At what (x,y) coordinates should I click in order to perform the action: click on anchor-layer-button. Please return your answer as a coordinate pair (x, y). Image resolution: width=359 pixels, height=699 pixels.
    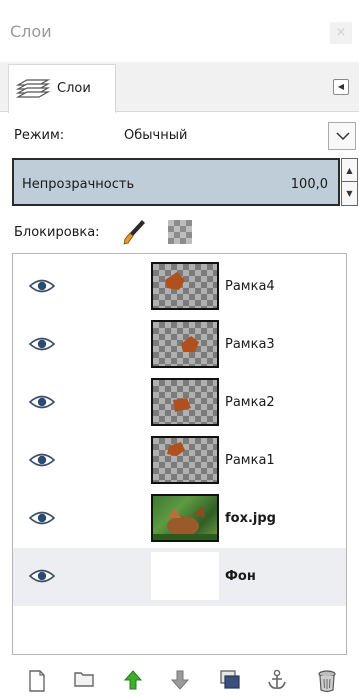
    Looking at the image, I should click on (277, 681).